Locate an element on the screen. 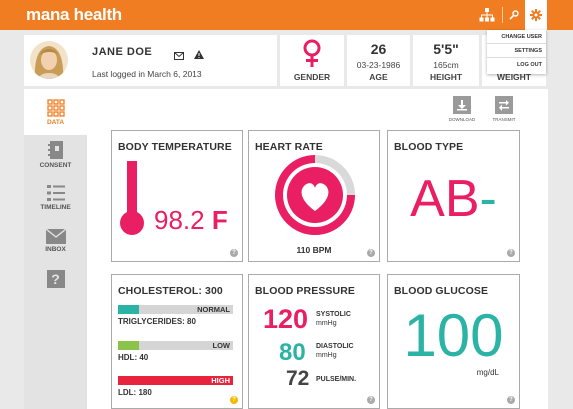 The image size is (573, 409). glucose-value: 100 is located at coordinates (453, 335).